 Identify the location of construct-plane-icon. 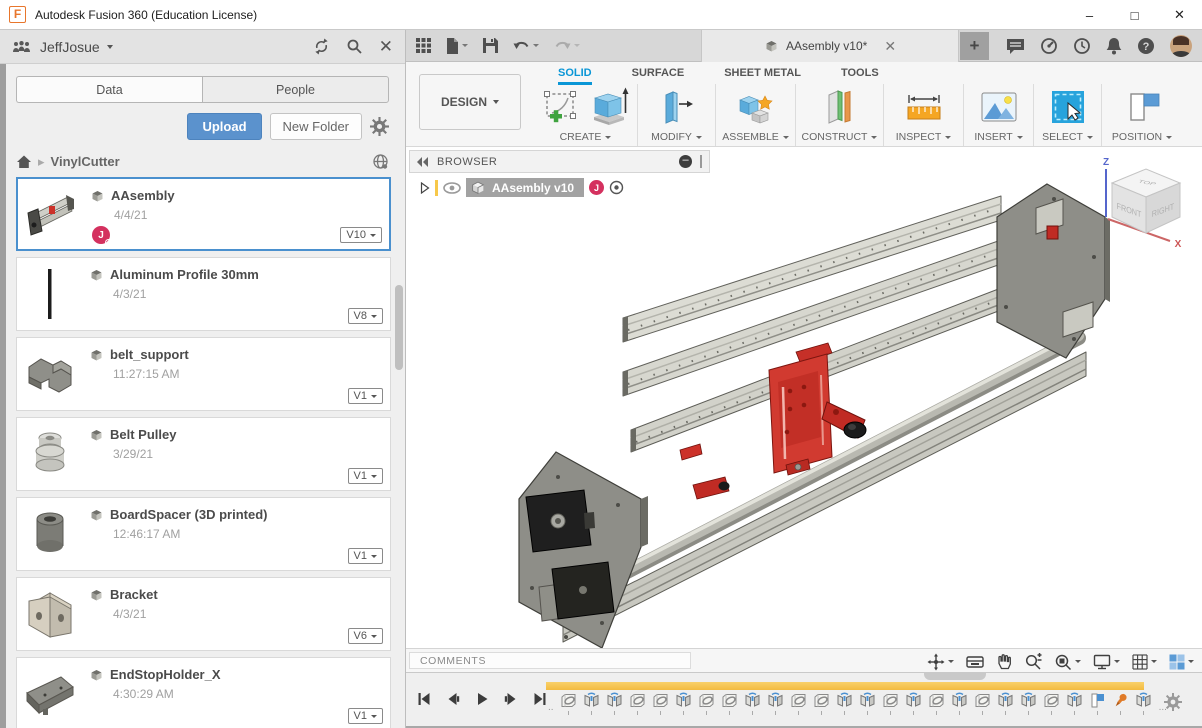
(840, 107).